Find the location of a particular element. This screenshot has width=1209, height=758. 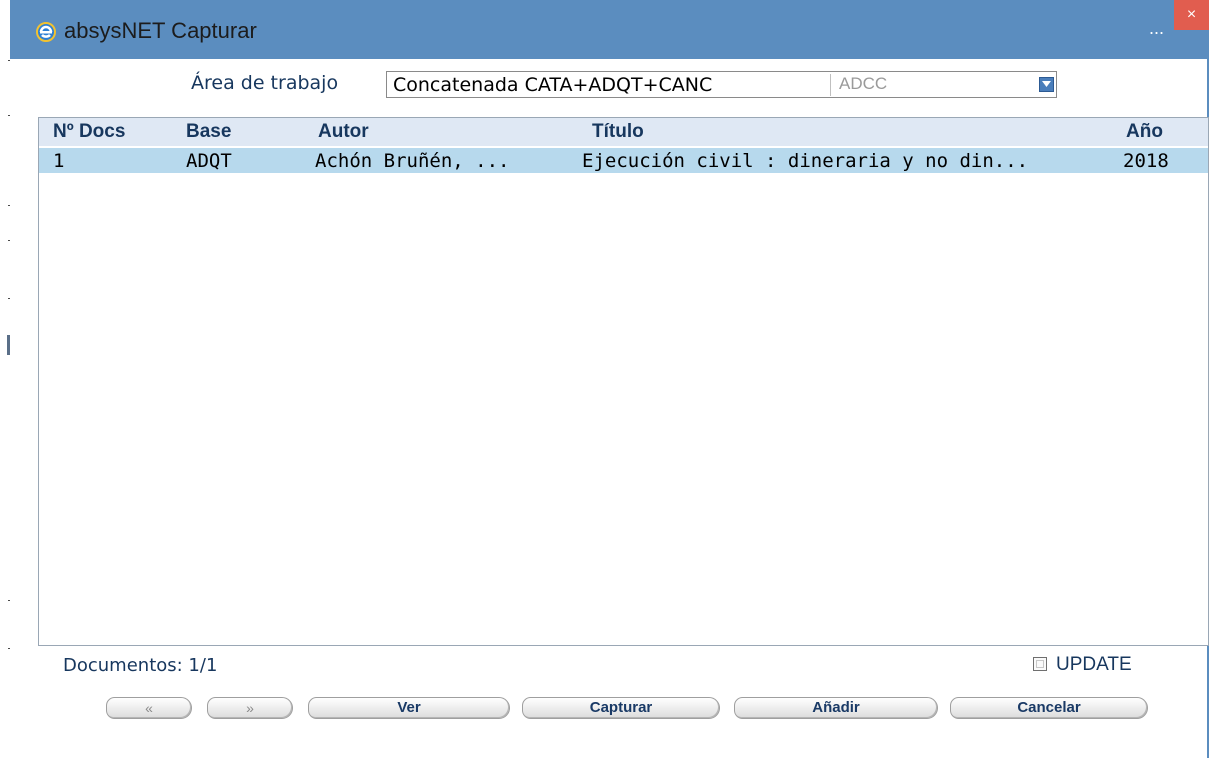

window-title: absysNET Capturar is located at coordinates (160, 30).